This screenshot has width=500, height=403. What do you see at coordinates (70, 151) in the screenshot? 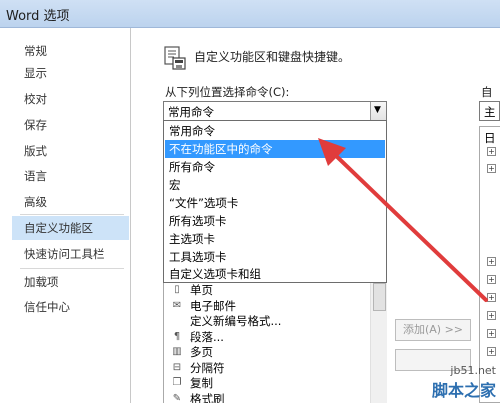
I see `nav-item-layout: 版式` at bounding box center [70, 151].